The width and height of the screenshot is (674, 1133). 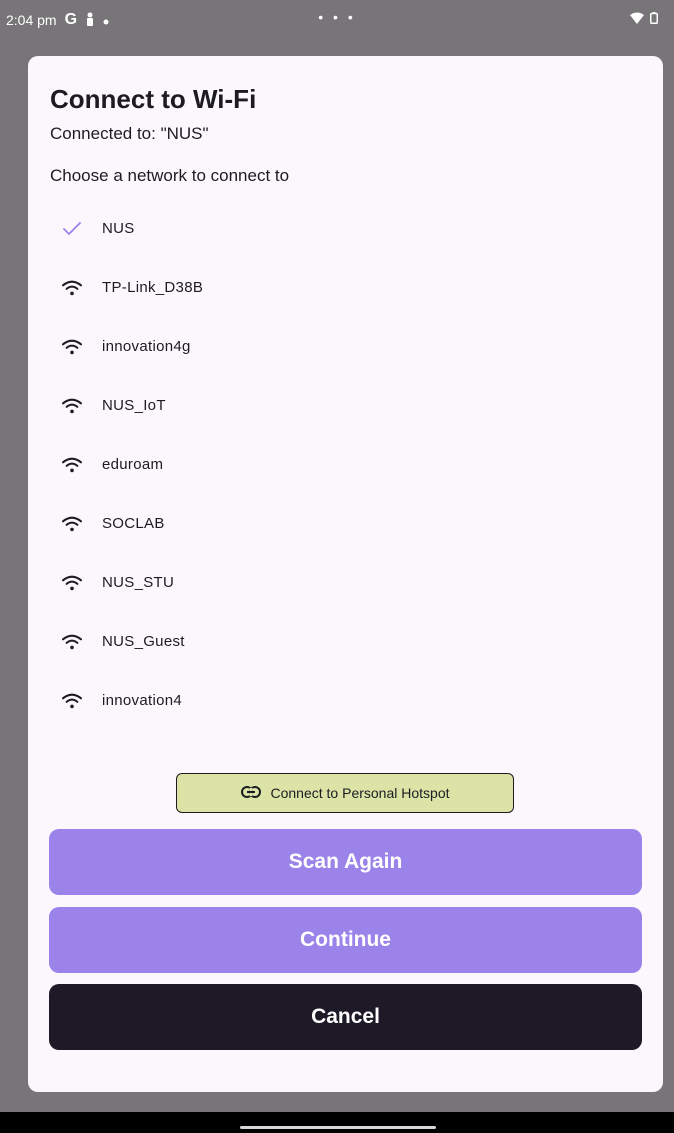 I want to click on network-name: NUS, so click(x=118, y=228).